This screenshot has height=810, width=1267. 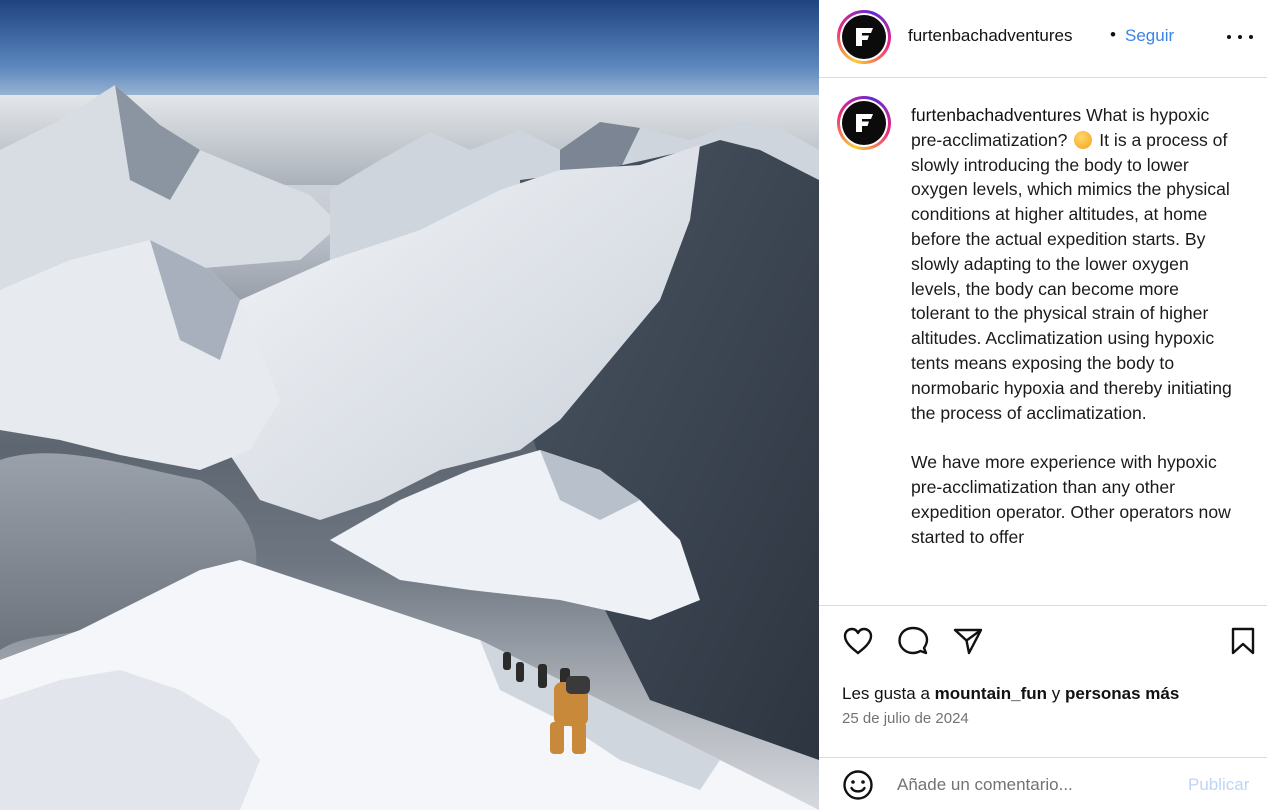 I want to click on comment-input, so click(x=1037, y=785).